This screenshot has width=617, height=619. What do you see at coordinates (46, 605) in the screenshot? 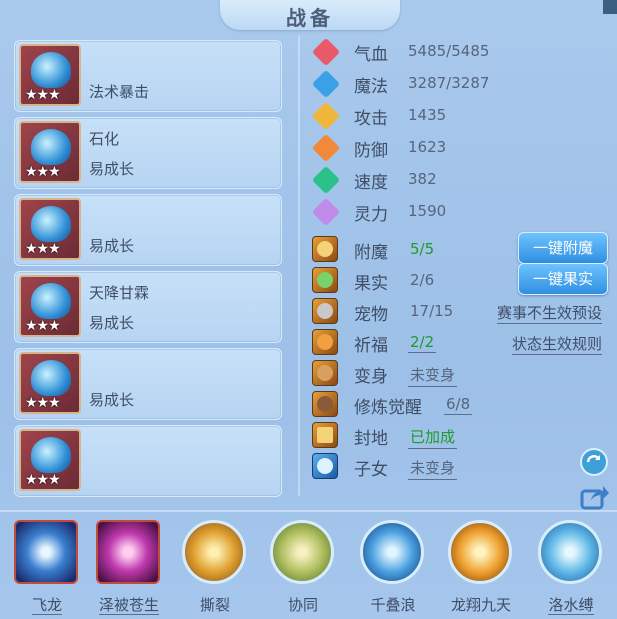
I see `skill-name: 飞龙` at bounding box center [46, 605].